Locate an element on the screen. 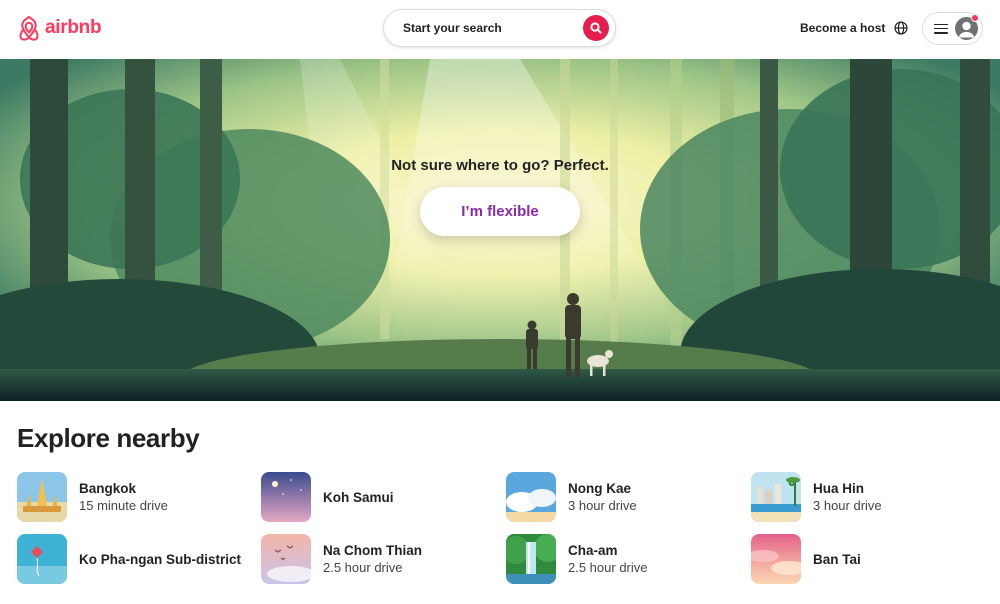 The image size is (1000, 604). hero-title: Not sure where to go? Perfect. is located at coordinates (500, 165).